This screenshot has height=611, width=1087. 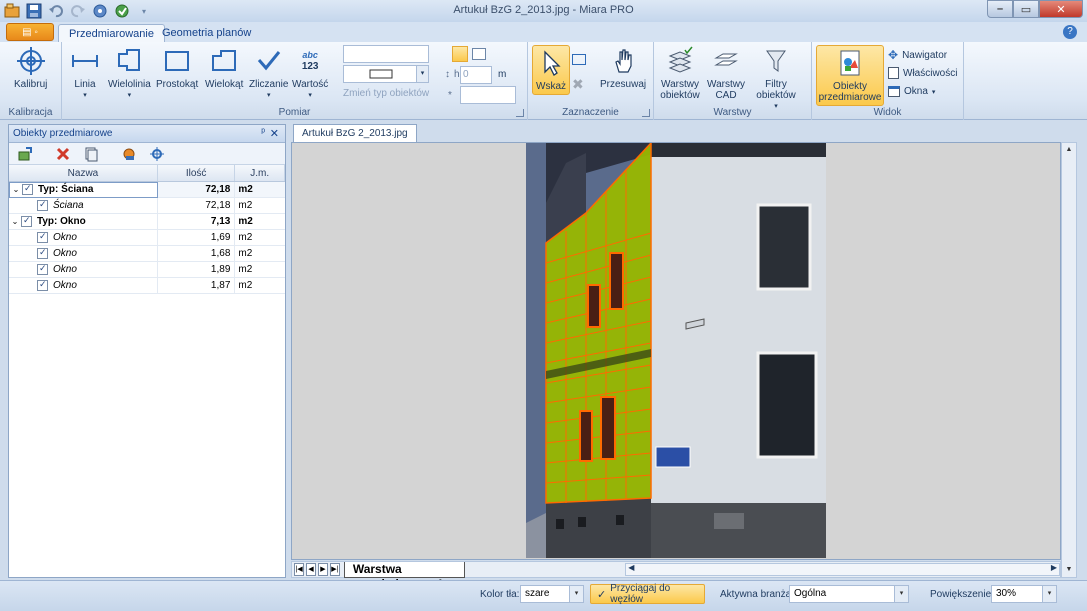 What do you see at coordinates (147, 205) in the screenshot?
I see `table-row: Ściana 72,18 m2` at bounding box center [147, 205].